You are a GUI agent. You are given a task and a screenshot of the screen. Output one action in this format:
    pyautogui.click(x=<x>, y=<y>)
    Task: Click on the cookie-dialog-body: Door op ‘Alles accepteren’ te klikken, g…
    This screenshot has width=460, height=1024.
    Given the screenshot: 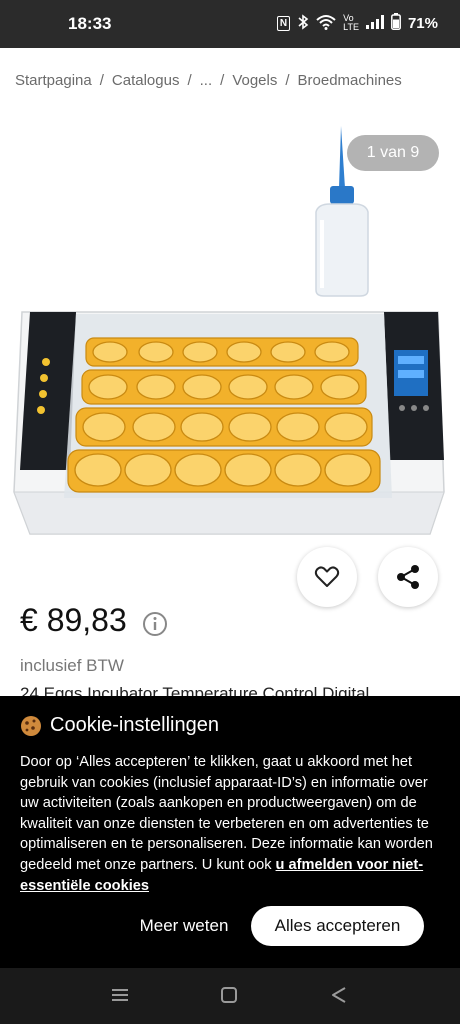 What is the action you would take?
    pyautogui.click(x=230, y=824)
    